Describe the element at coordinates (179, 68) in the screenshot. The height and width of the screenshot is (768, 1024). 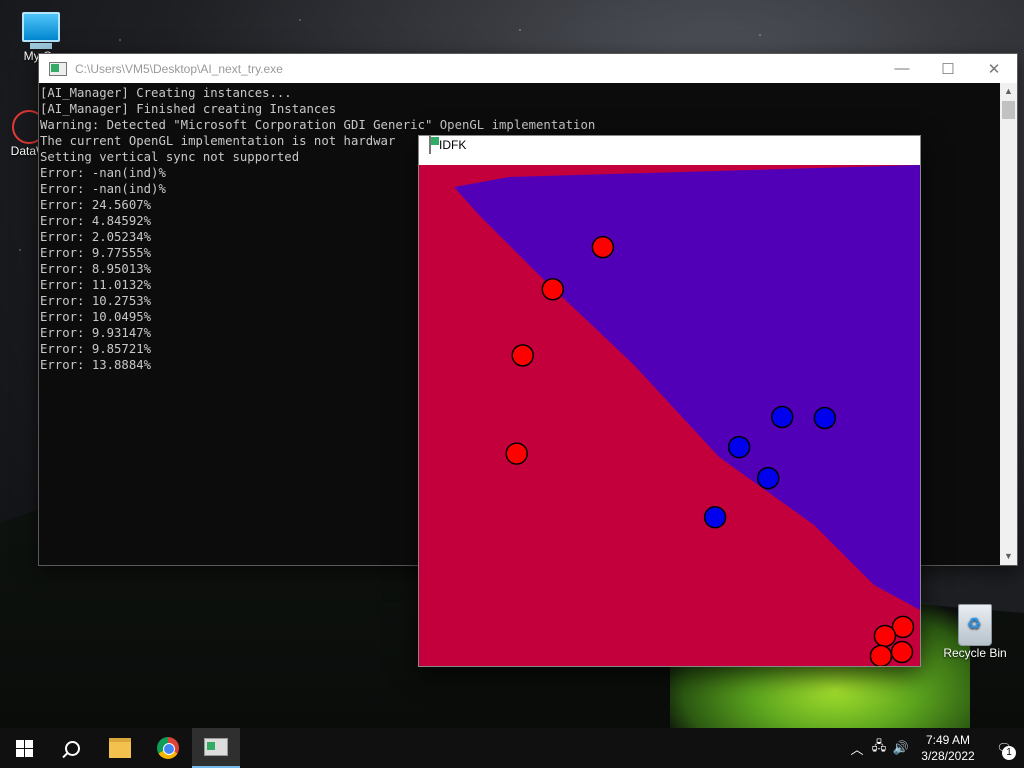
I see `console-title: C:\Users\VM5\Desktop\AI_next_try.exe` at that location.